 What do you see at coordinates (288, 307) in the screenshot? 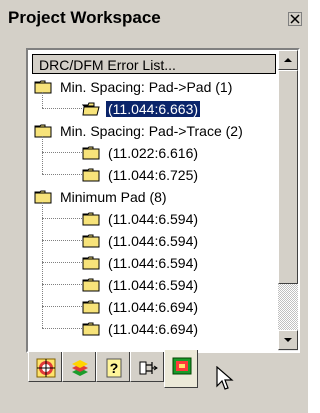
I see `scroll-track` at bounding box center [288, 307].